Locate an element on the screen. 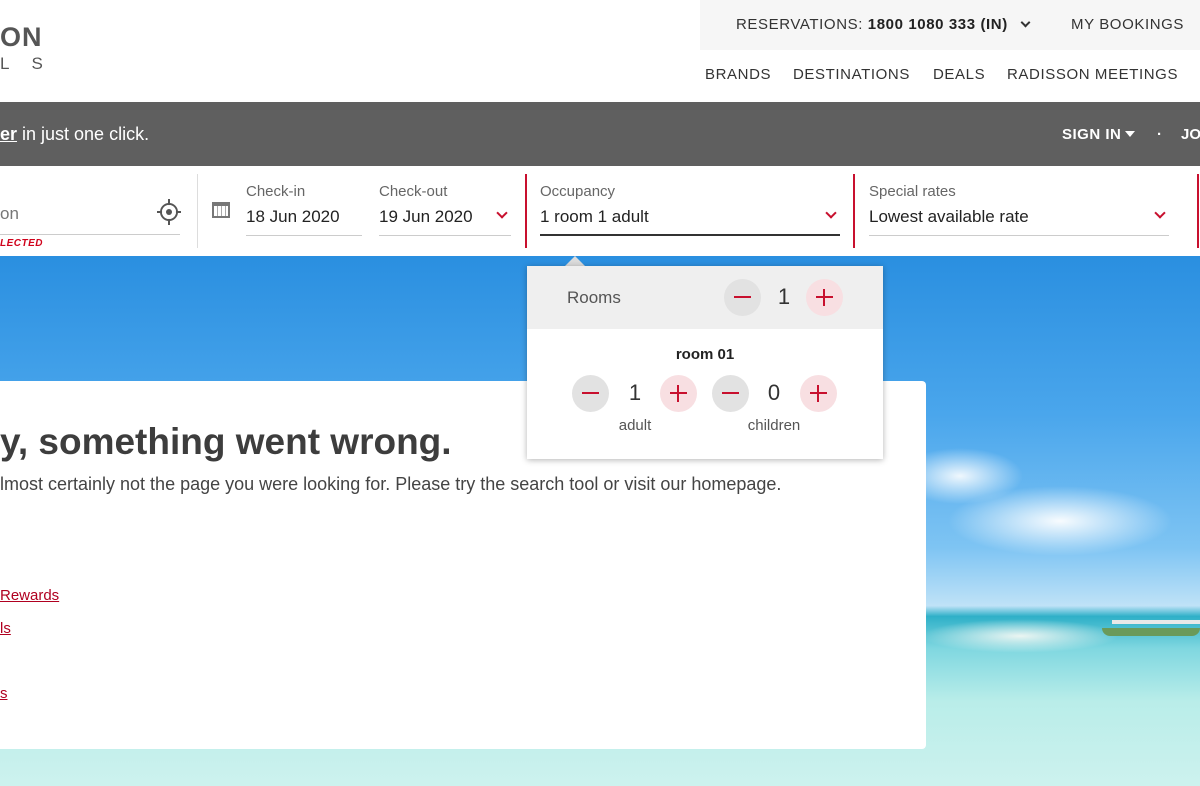 This screenshot has width=1200, height=786. adult-increment-button is located at coordinates (678, 393).